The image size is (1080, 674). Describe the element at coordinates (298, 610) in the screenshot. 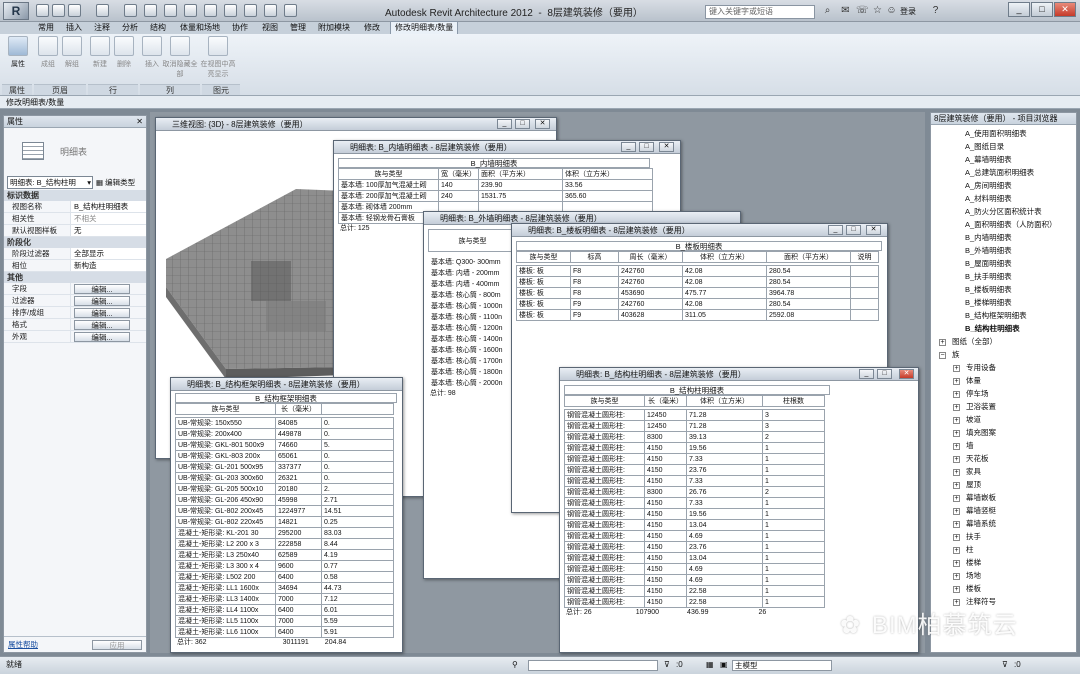

I see `cell: 6400` at that location.